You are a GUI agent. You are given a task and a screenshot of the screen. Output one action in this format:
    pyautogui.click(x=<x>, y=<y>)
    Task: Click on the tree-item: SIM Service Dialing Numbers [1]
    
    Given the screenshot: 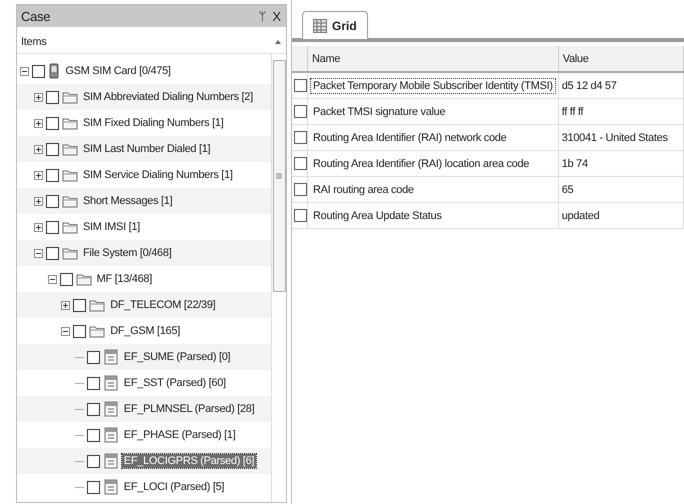 What is the action you would take?
    pyautogui.click(x=158, y=175)
    